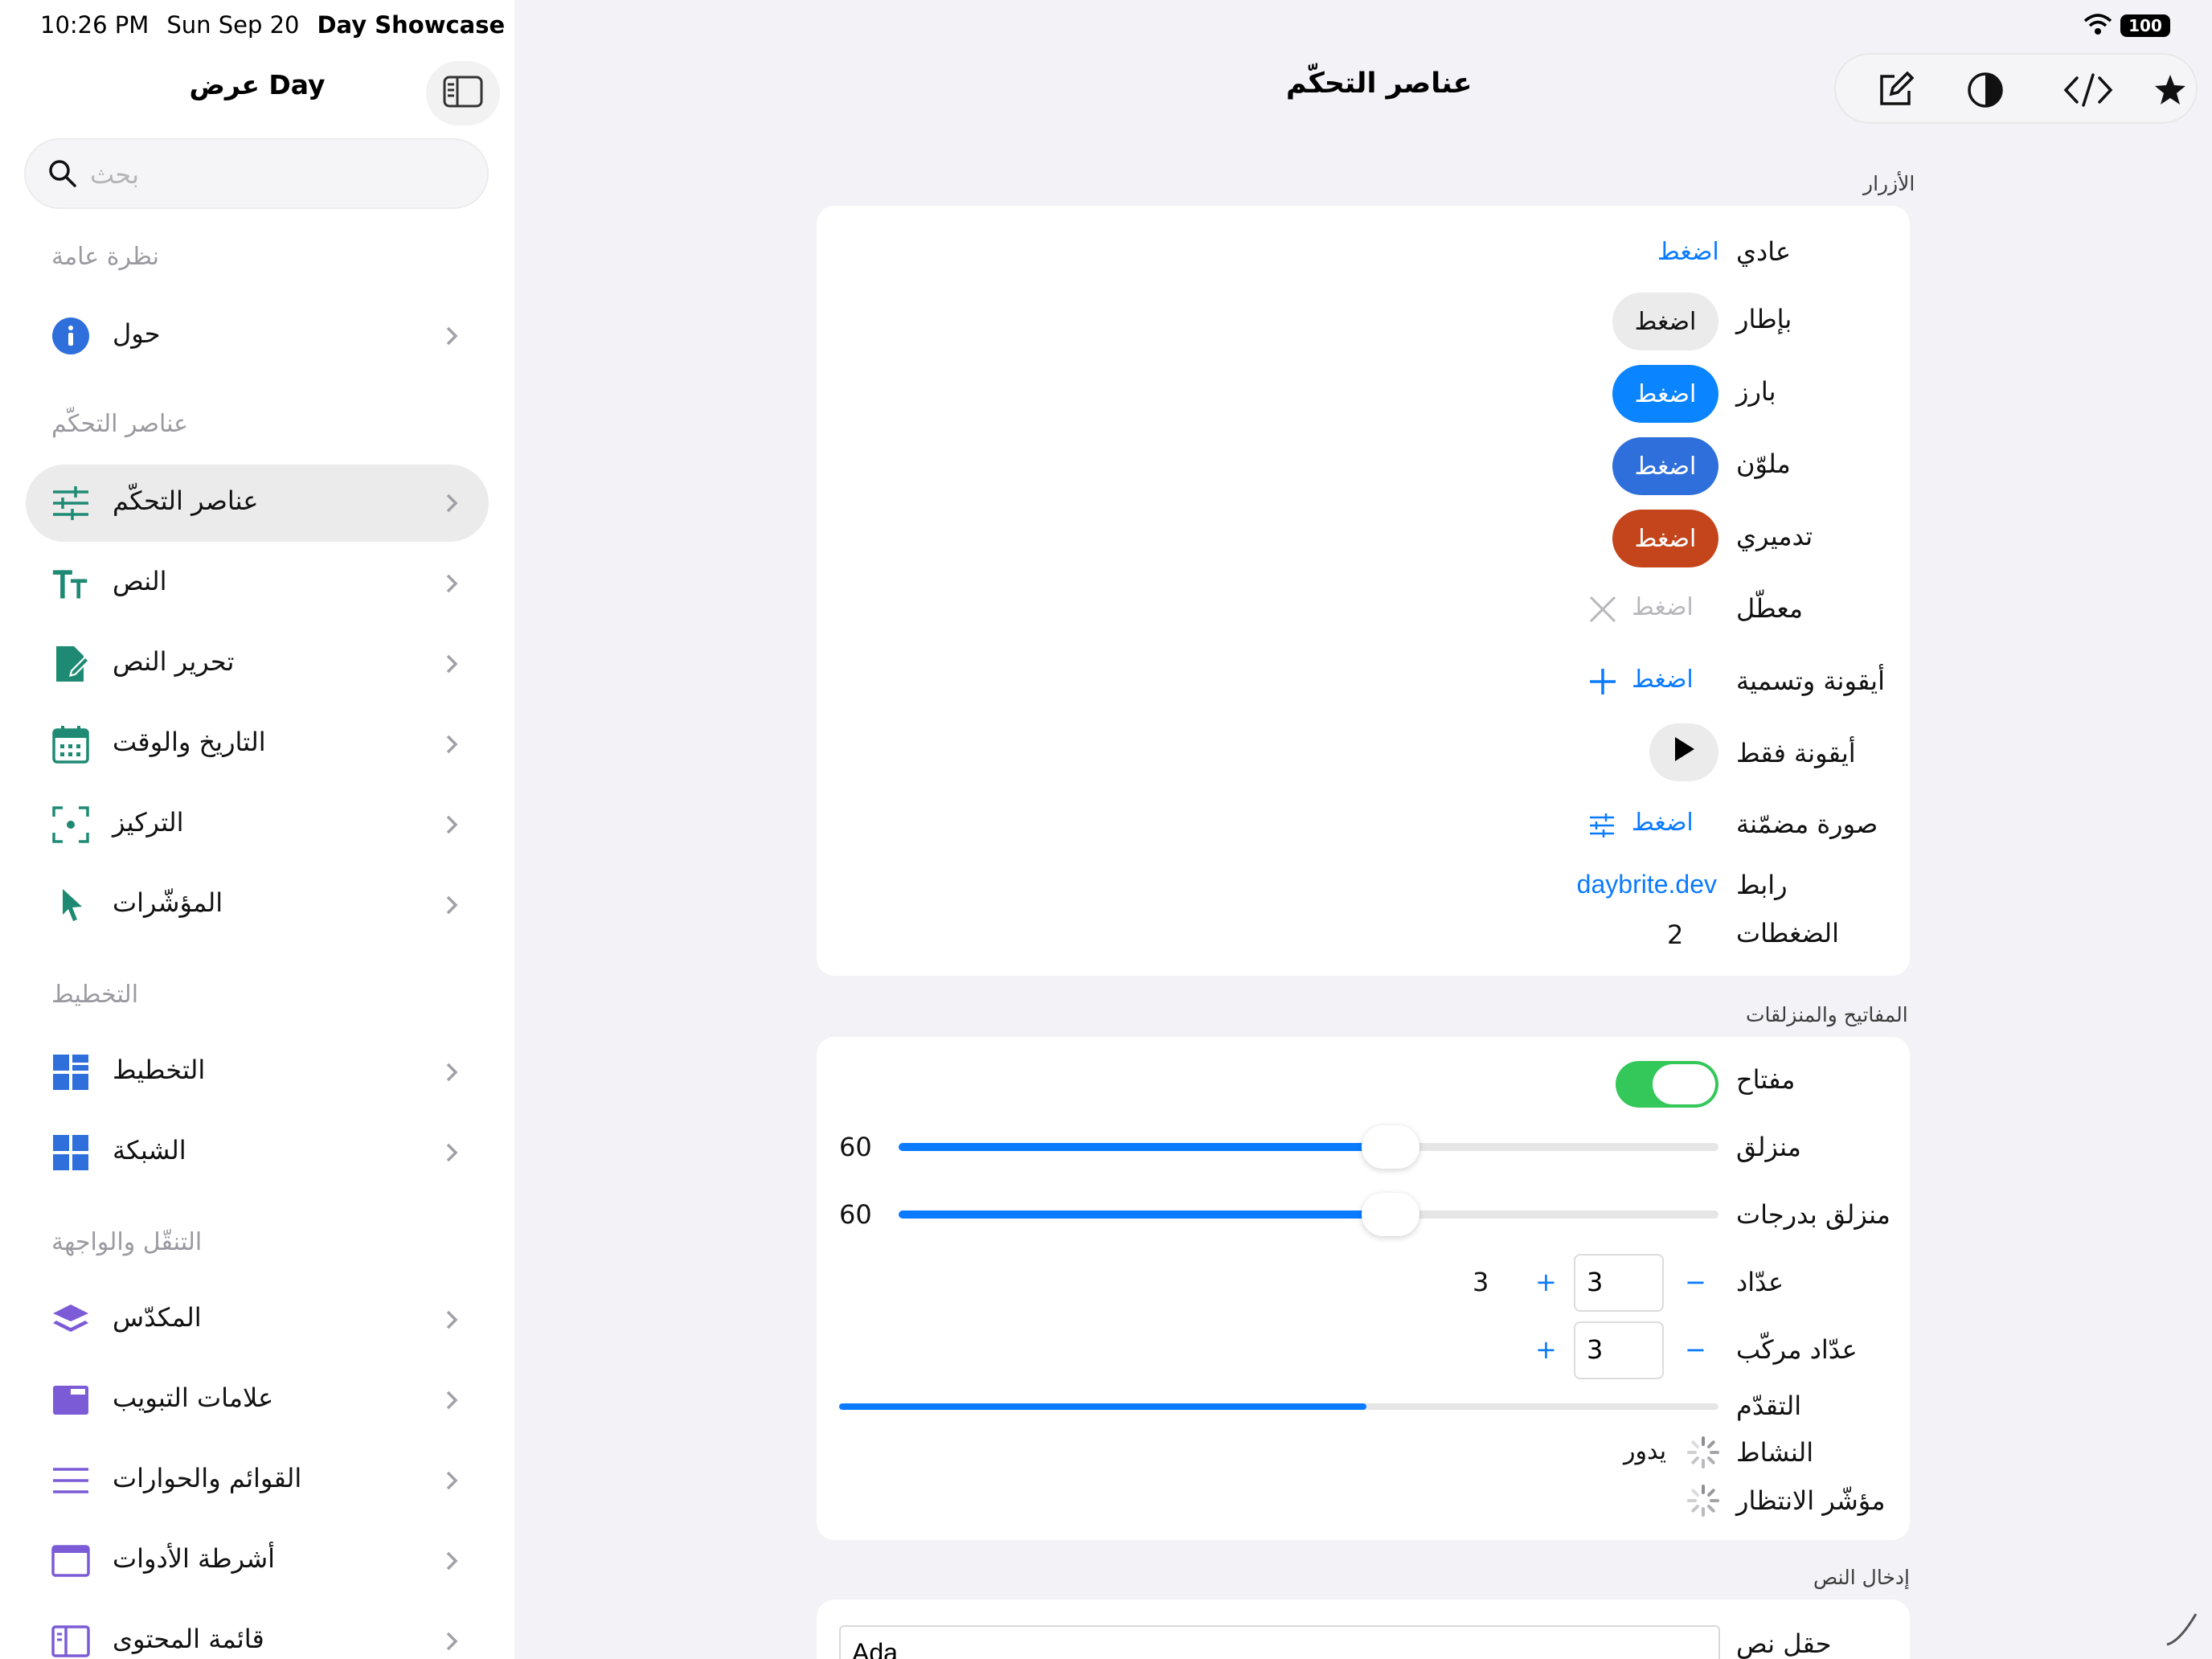  Describe the element at coordinates (279, 174) in the screenshot. I see `search-input` at that location.